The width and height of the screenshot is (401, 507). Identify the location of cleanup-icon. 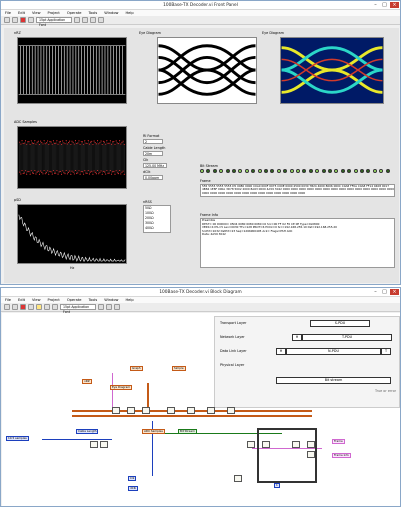
(117, 307).